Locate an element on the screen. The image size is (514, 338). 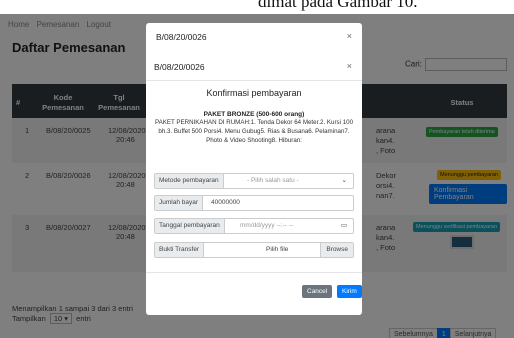
payment-date-label: Tanggal pembayaran is located at coordinates (190, 226).